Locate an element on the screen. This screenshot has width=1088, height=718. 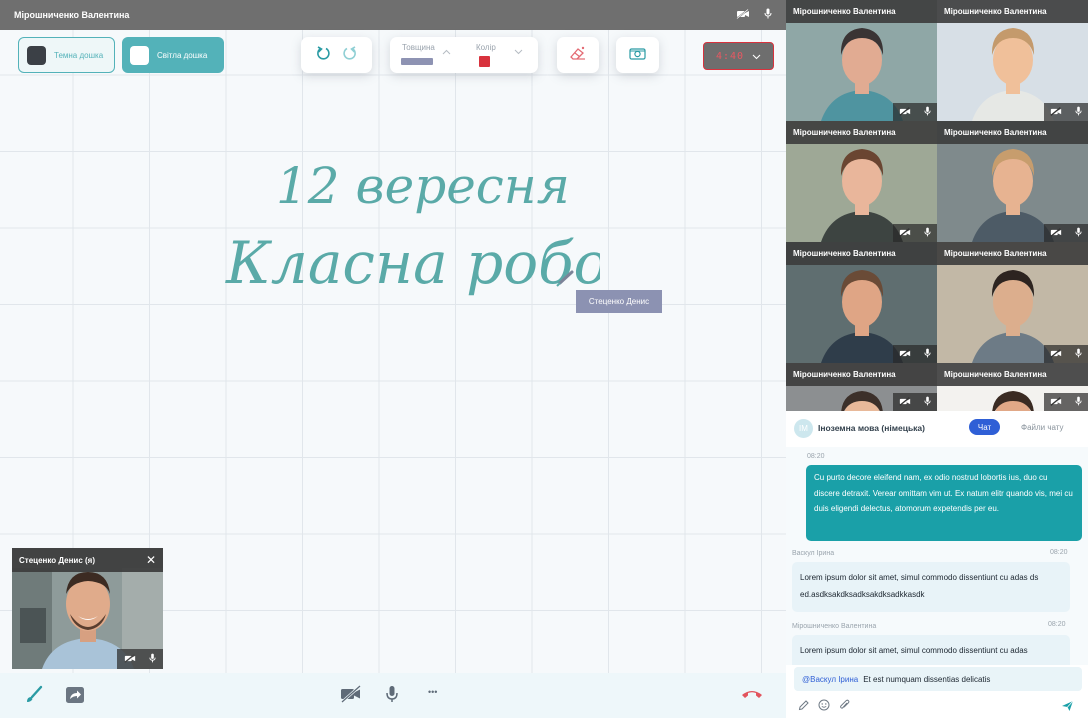
camera-icon is located at coordinates (637, 55).